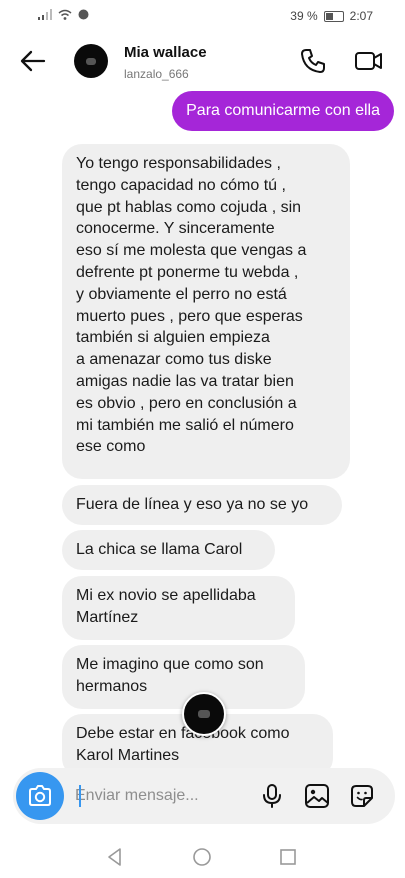  What do you see at coordinates (283, 111) in the screenshot?
I see `message-bubble-outgoing: Para comunicarme con ella` at bounding box center [283, 111].